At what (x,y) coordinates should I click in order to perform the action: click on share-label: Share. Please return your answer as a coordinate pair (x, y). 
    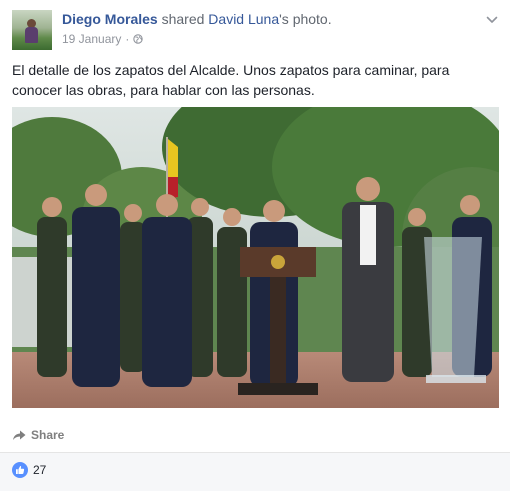
    Looking at the image, I should click on (48, 435).